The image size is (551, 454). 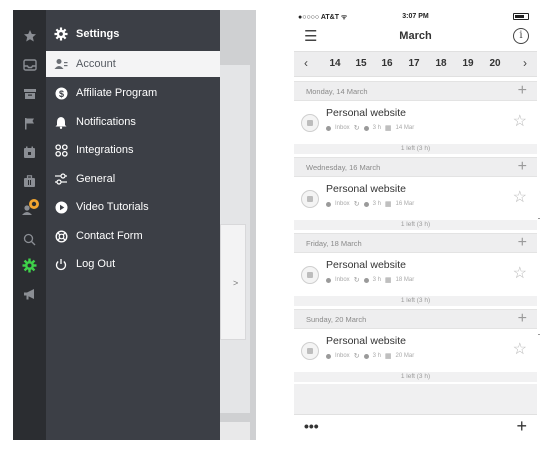 What do you see at coordinates (361, 63) in the screenshot?
I see `date-15: 15` at bounding box center [361, 63].